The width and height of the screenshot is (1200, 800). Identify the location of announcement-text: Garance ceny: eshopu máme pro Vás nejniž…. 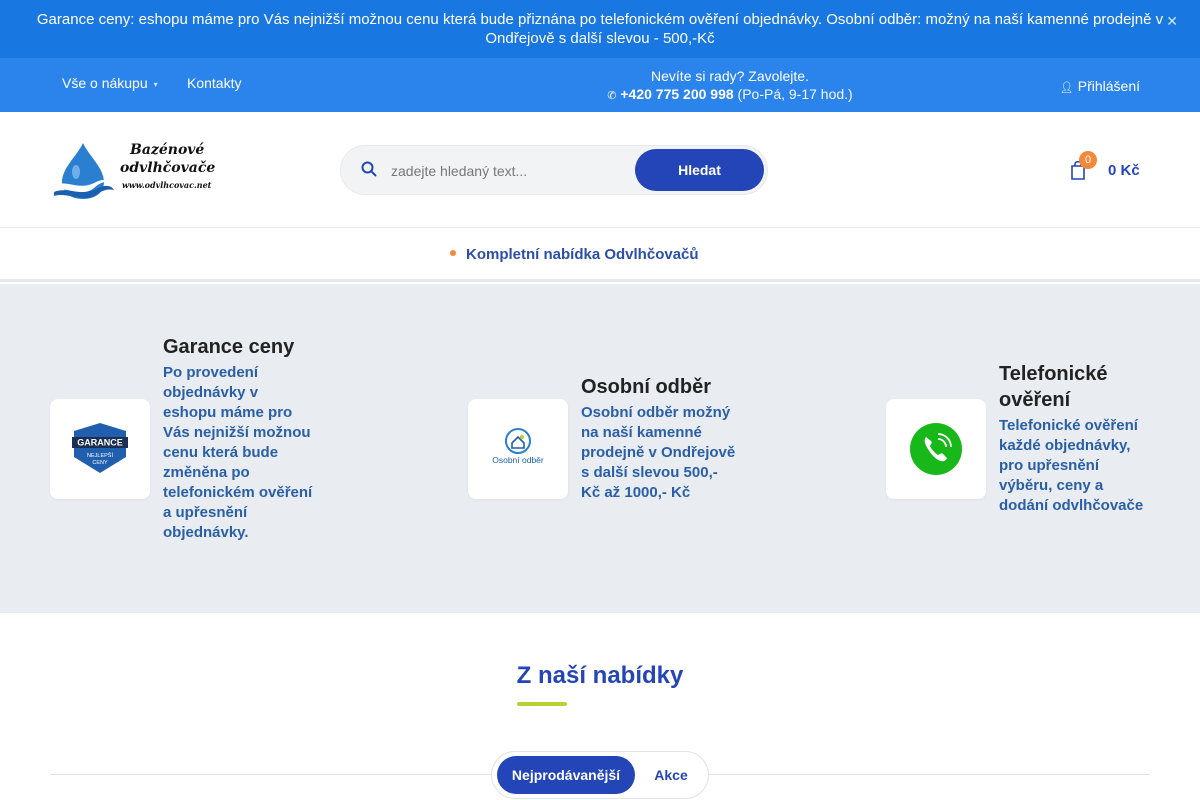
(600, 29).